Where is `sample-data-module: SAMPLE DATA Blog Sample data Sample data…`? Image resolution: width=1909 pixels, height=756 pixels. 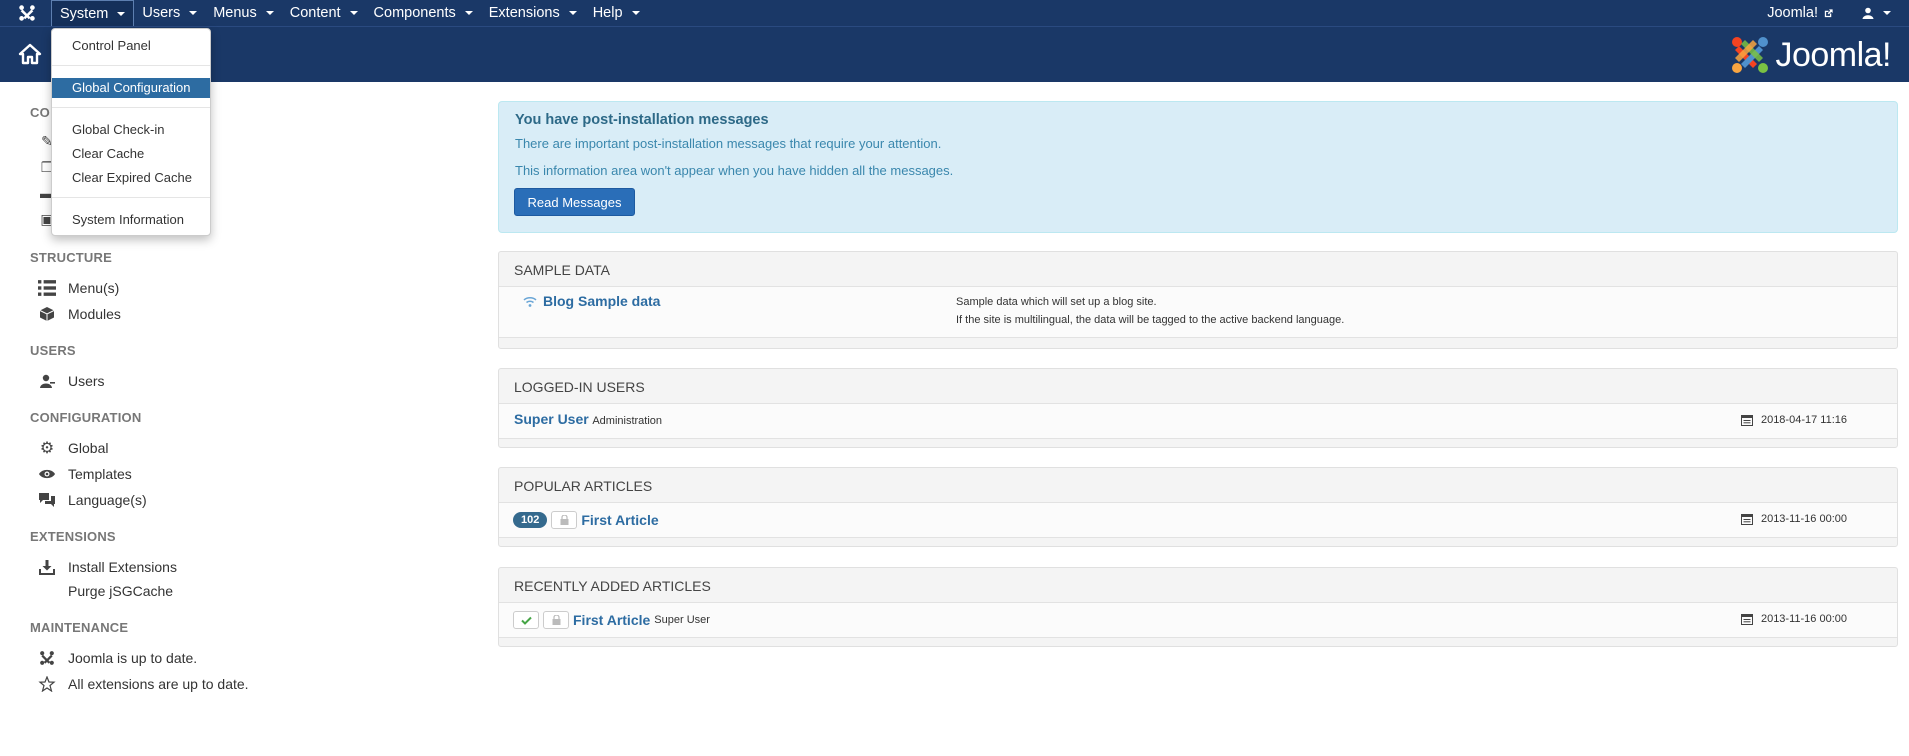
sample-data-module: SAMPLE DATA Blog Sample data Sample data… is located at coordinates (1198, 300).